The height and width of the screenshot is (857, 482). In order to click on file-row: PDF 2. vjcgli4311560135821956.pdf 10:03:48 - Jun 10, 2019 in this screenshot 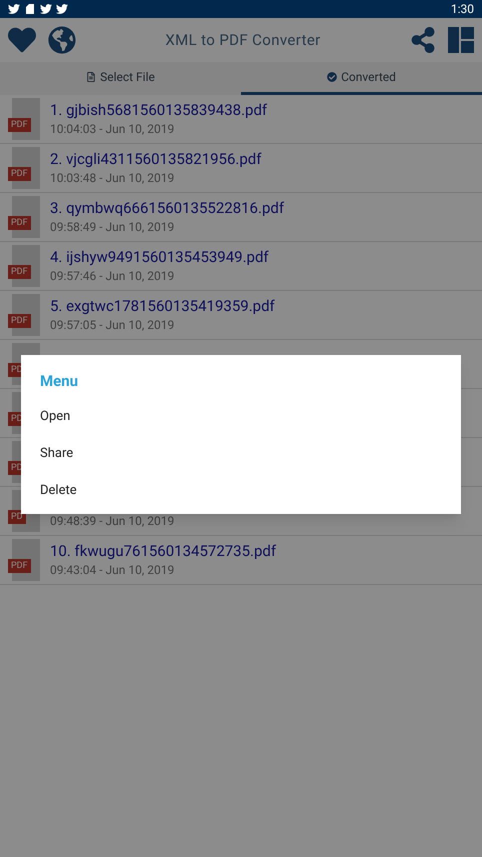, I will do `click(241, 168)`.